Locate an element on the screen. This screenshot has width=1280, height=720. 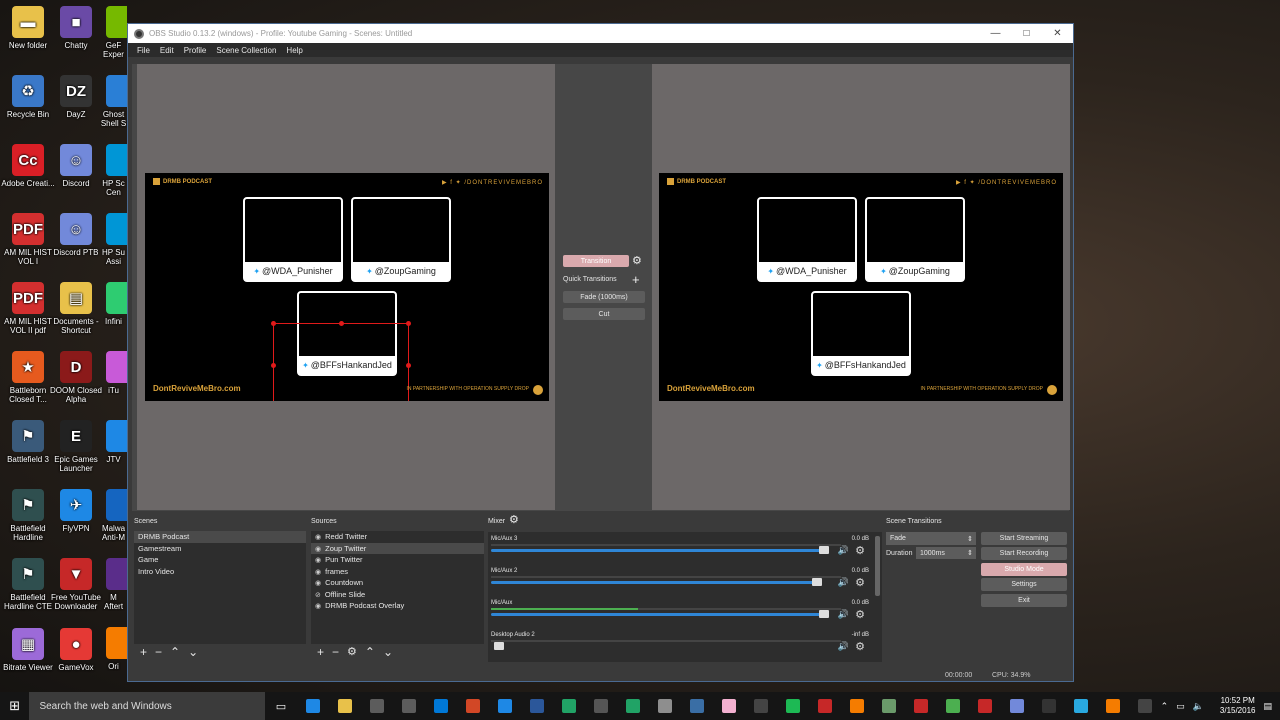
desktop-icon: D DOOM Closed Alpha is located at coordinates (76, 377).